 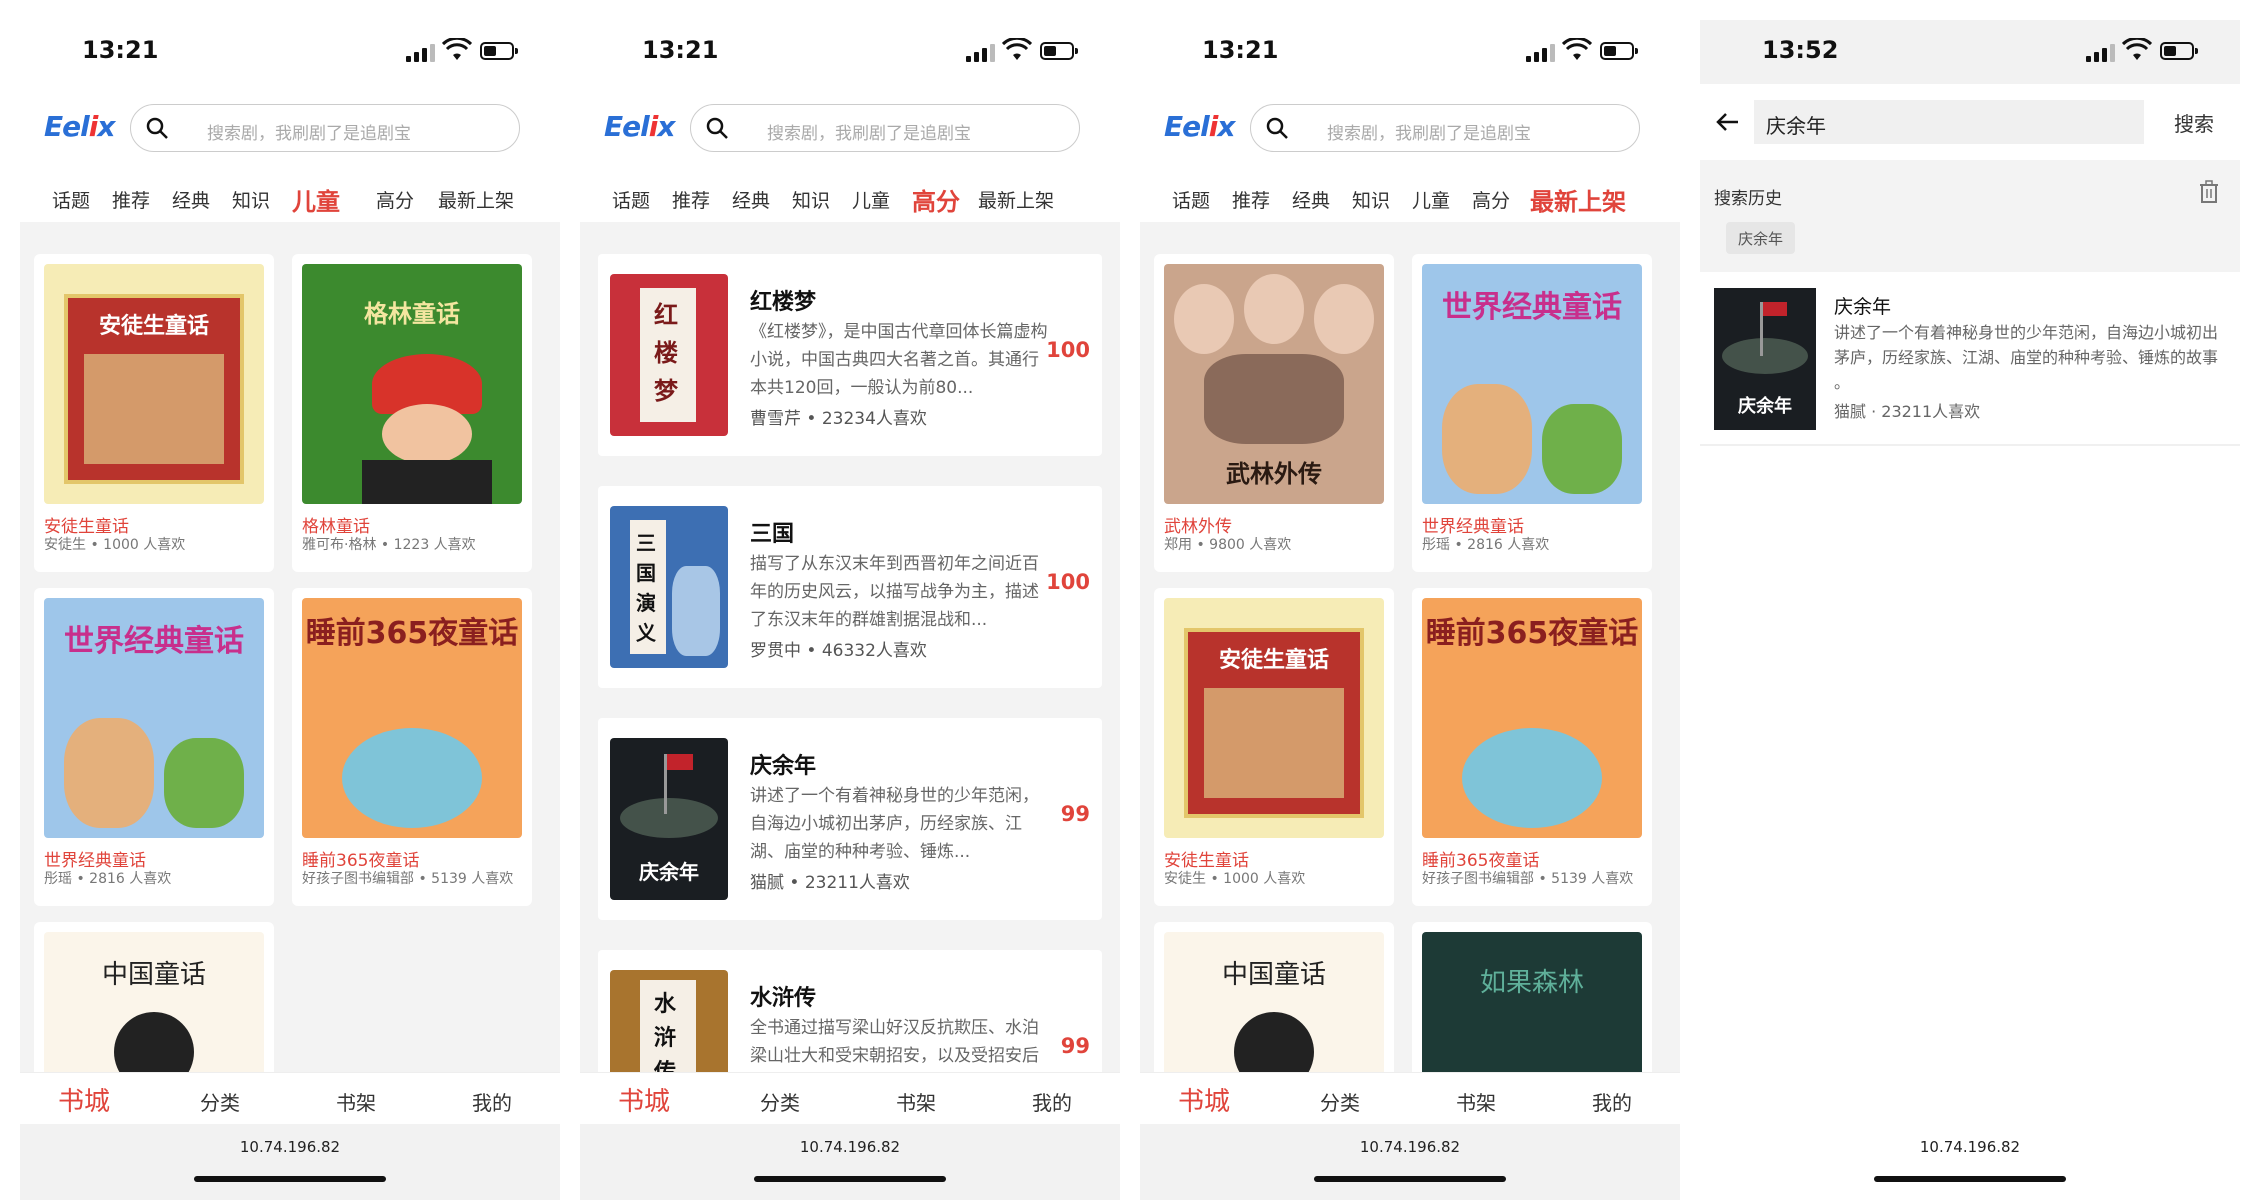 What do you see at coordinates (1748, 199) in the screenshot?
I see `search-history-label: 搜索历史` at bounding box center [1748, 199].